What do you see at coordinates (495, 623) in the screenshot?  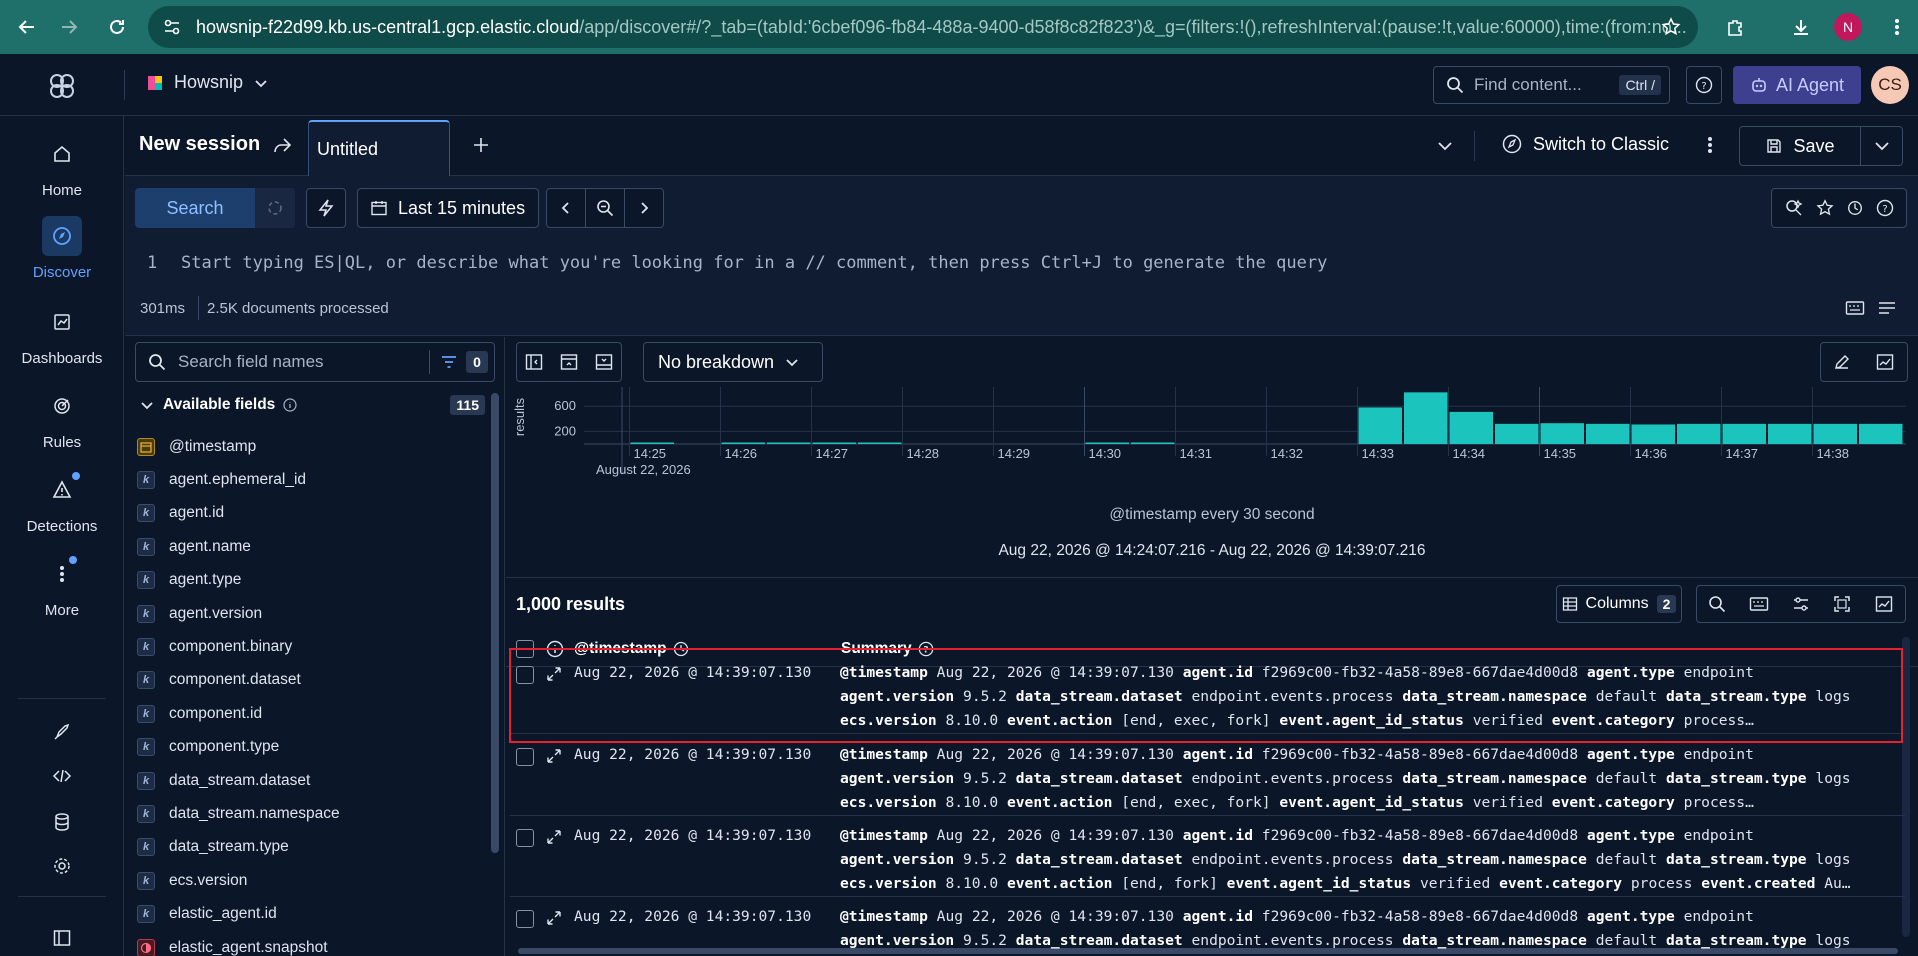 I see `field-list-scrollbar` at bounding box center [495, 623].